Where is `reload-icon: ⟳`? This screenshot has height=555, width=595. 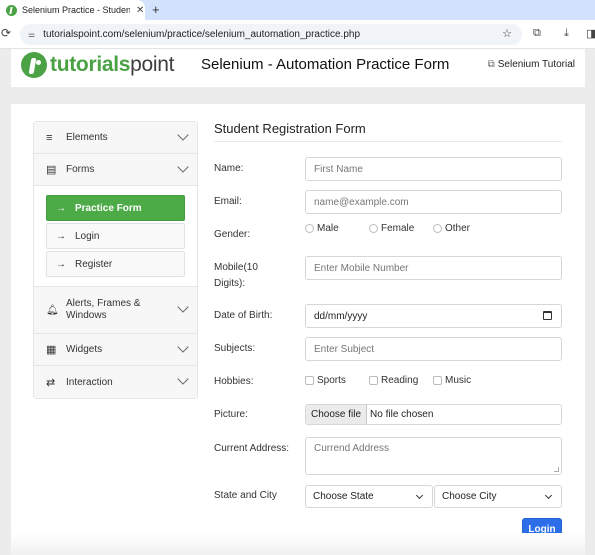 reload-icon: ⟳ is located at coordinates (6, 33).